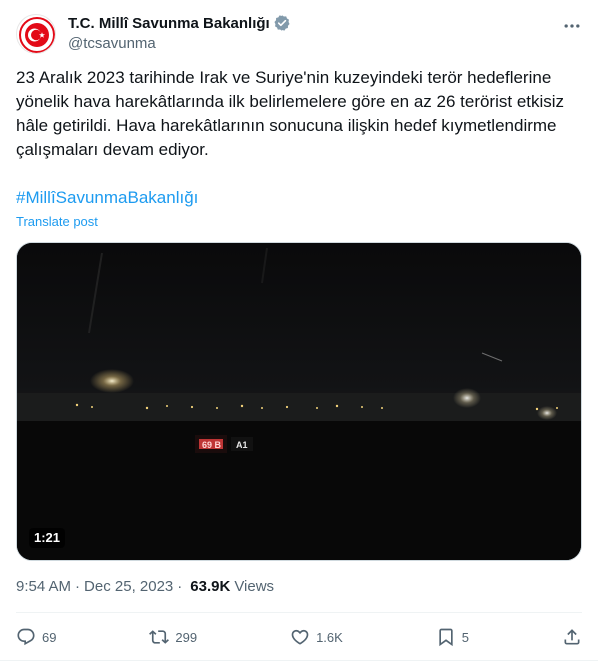  What do you see at coordinates (26, 637) in the screenshot?
I see `reply-icon` at bounding box center [26, 637].